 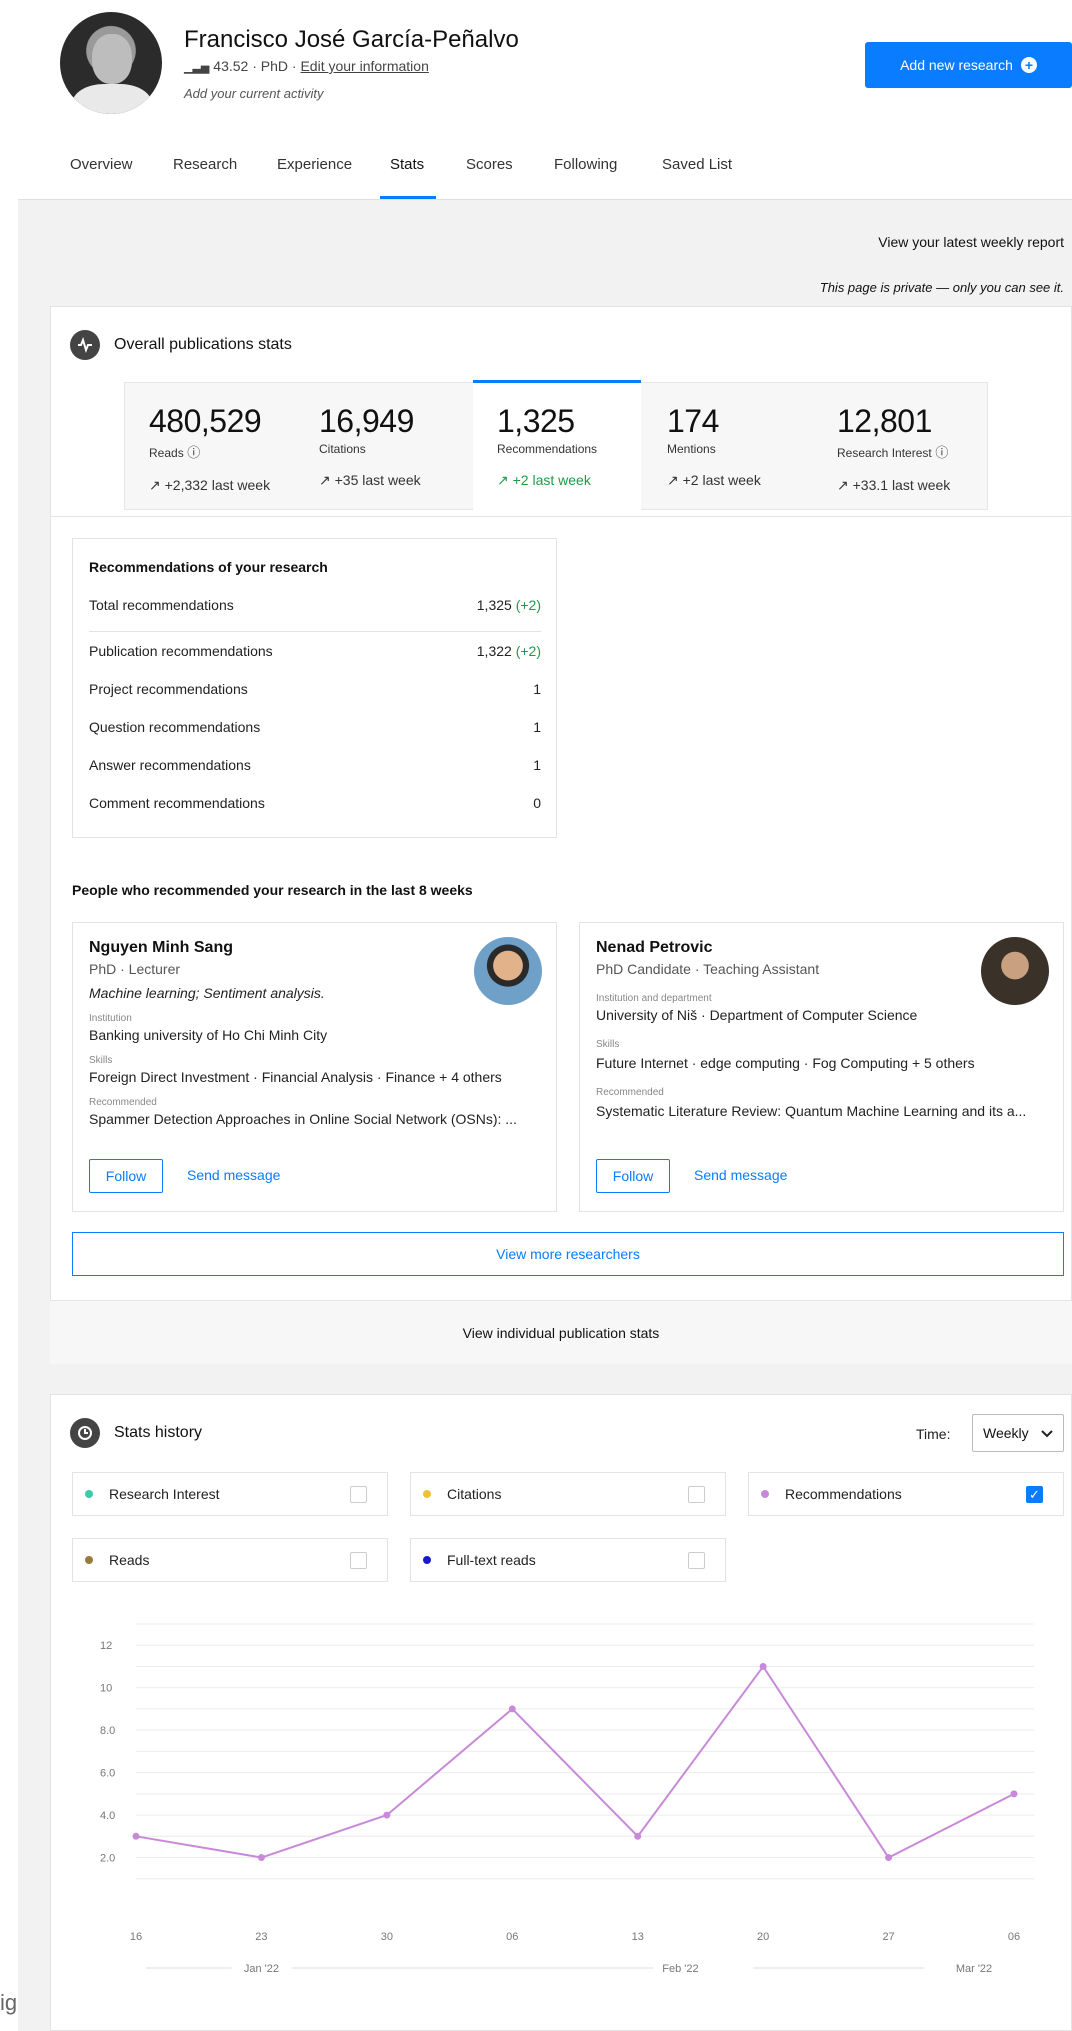 I want to click on row-delta: (+2), so click(x=528, y=651).